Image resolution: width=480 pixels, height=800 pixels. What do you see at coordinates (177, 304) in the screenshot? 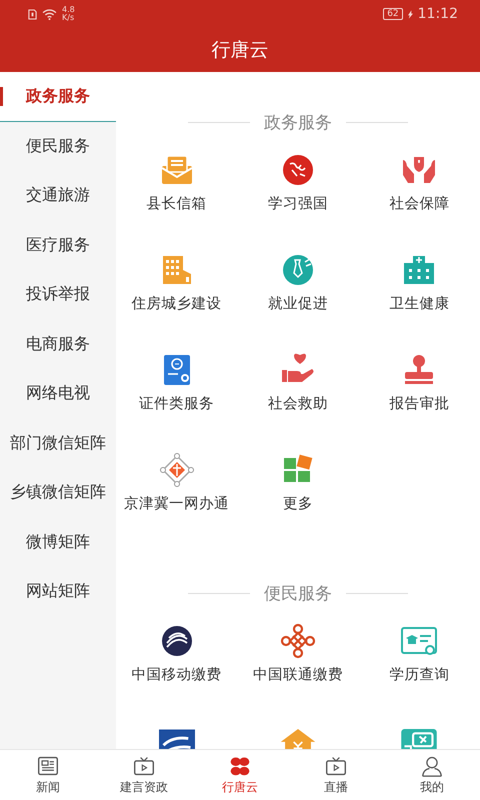
I see `service-label: 住房城乡建设` at bounding box center [177, 304].